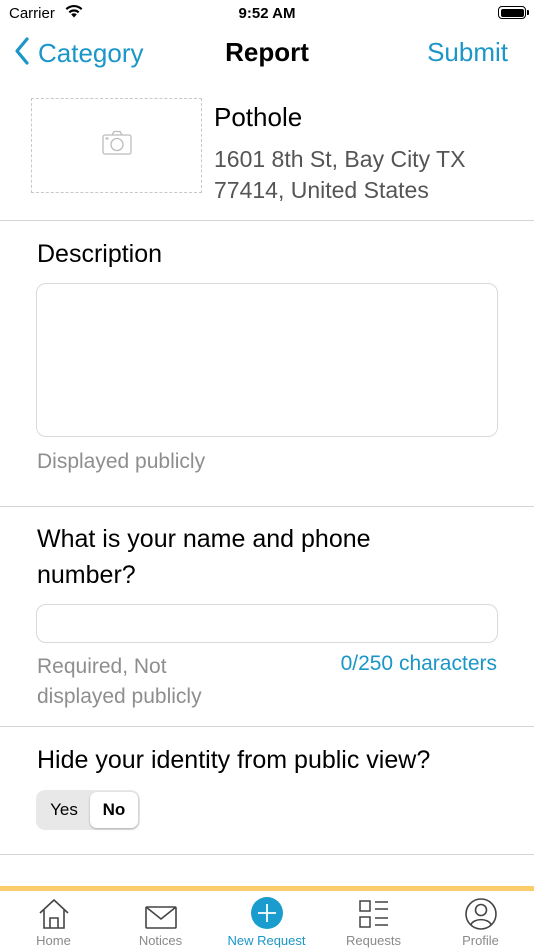 The width and height of the screenshot is (534, 950). Describe the element at coordinates (373, 940) in the screenshot. I see `tab-requests-label: Requests` at that location.